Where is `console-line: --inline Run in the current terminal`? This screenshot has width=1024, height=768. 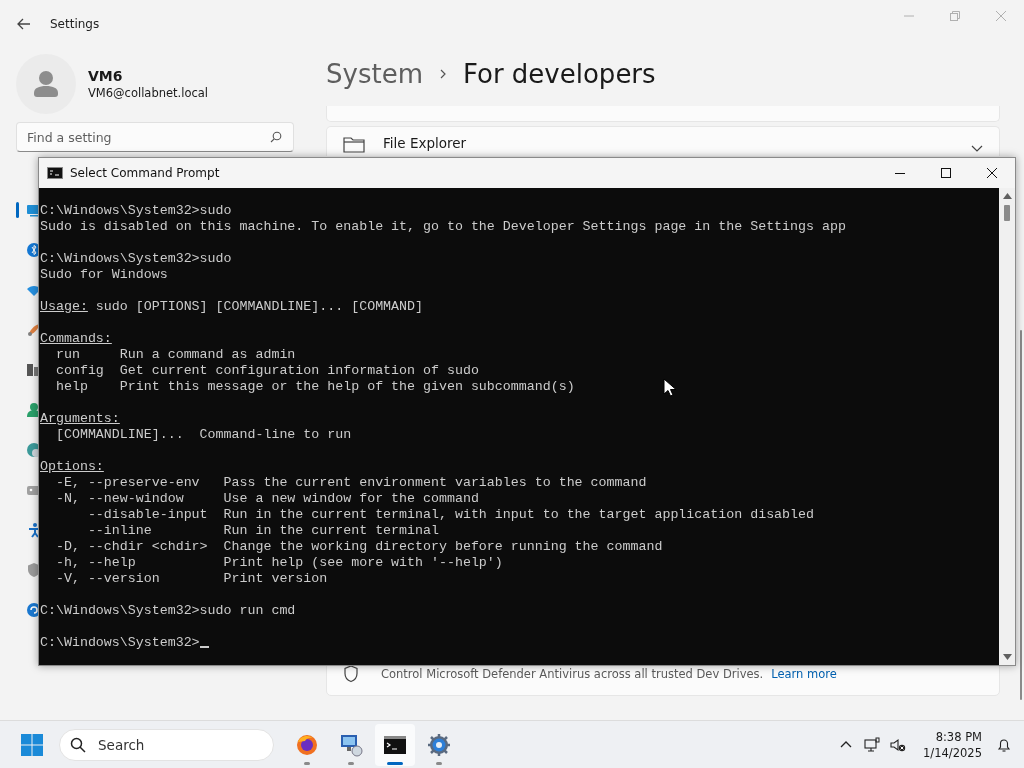 console-line: --inline Run in the current terminal is located at coordinates (262, 531).